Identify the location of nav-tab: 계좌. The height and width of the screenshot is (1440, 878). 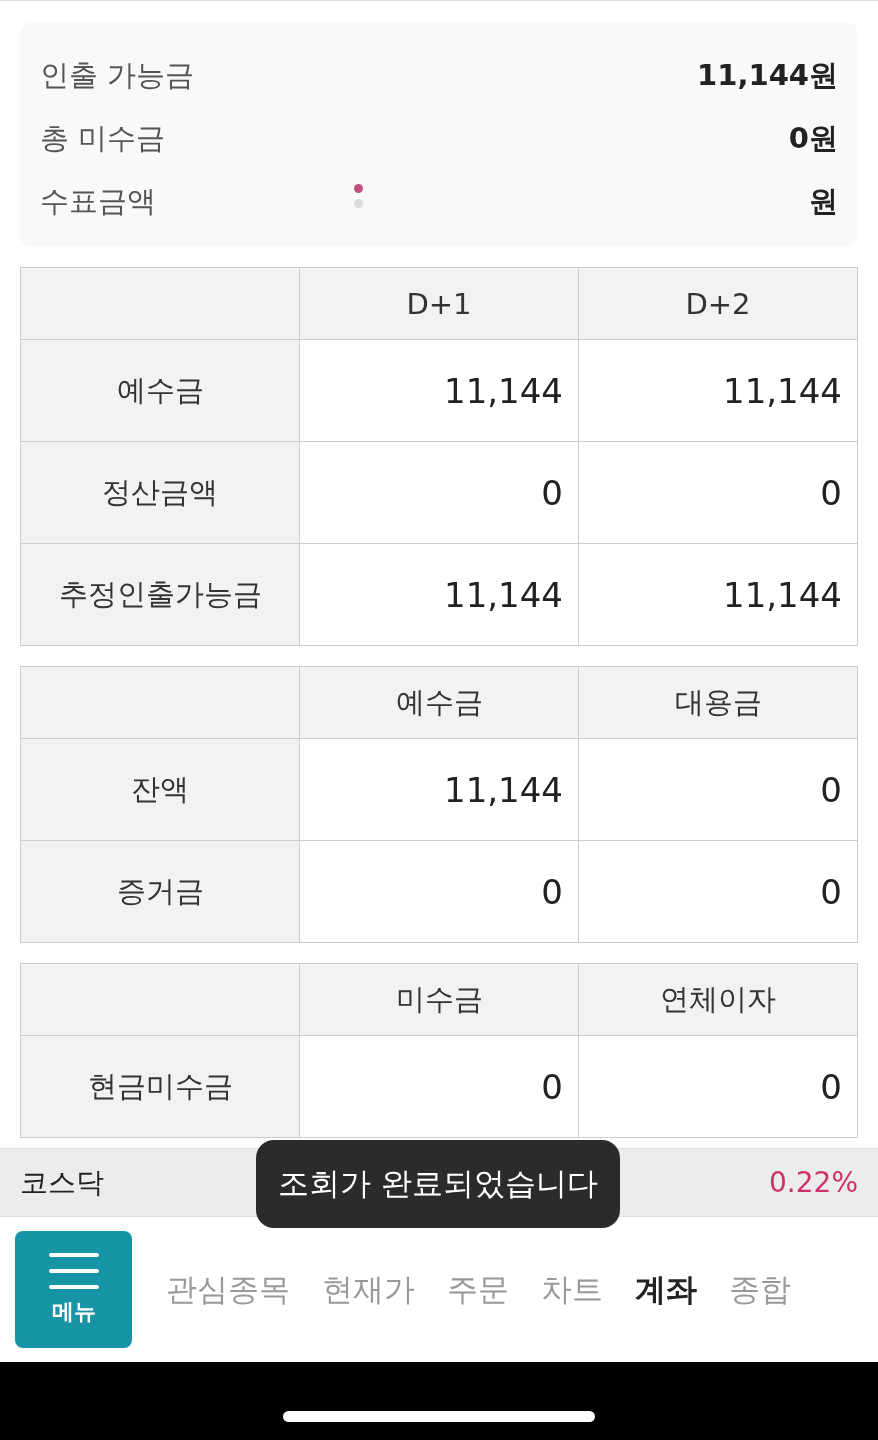
(666, 1289).